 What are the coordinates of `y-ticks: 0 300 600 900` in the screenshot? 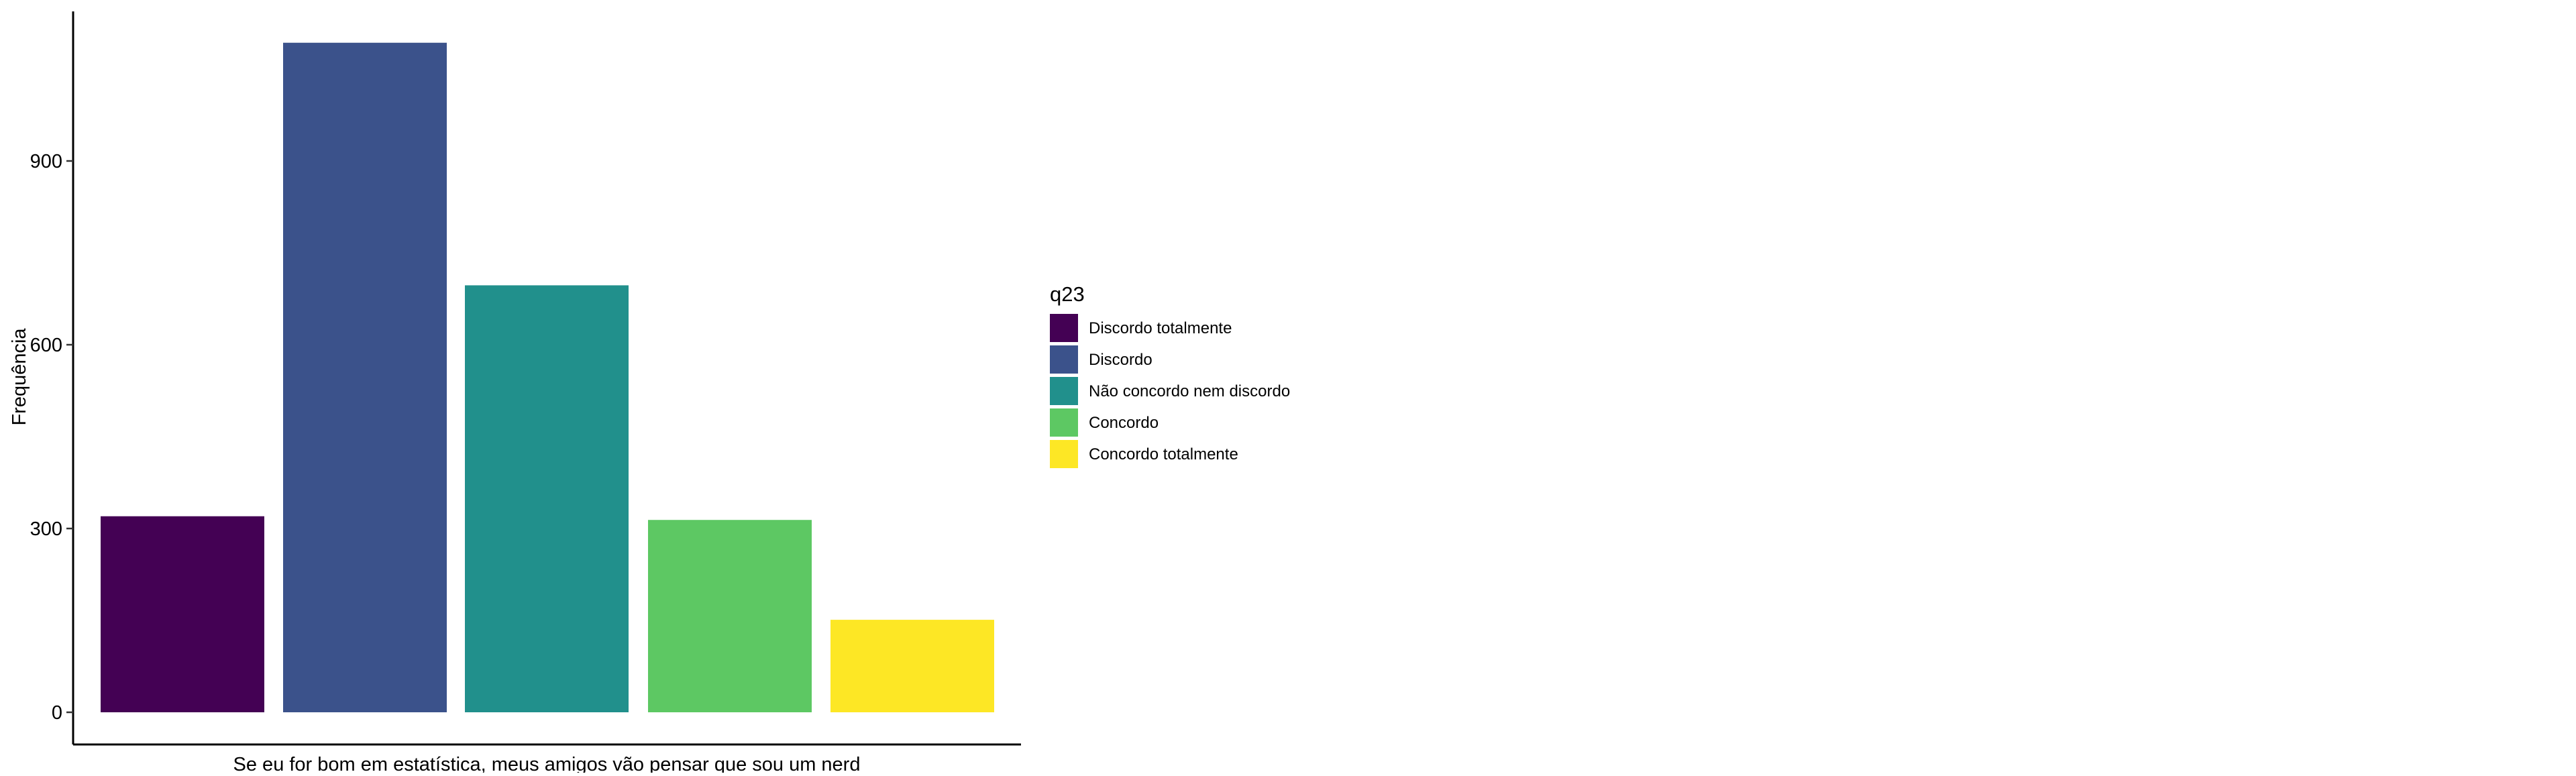 It's located at (51, 438).